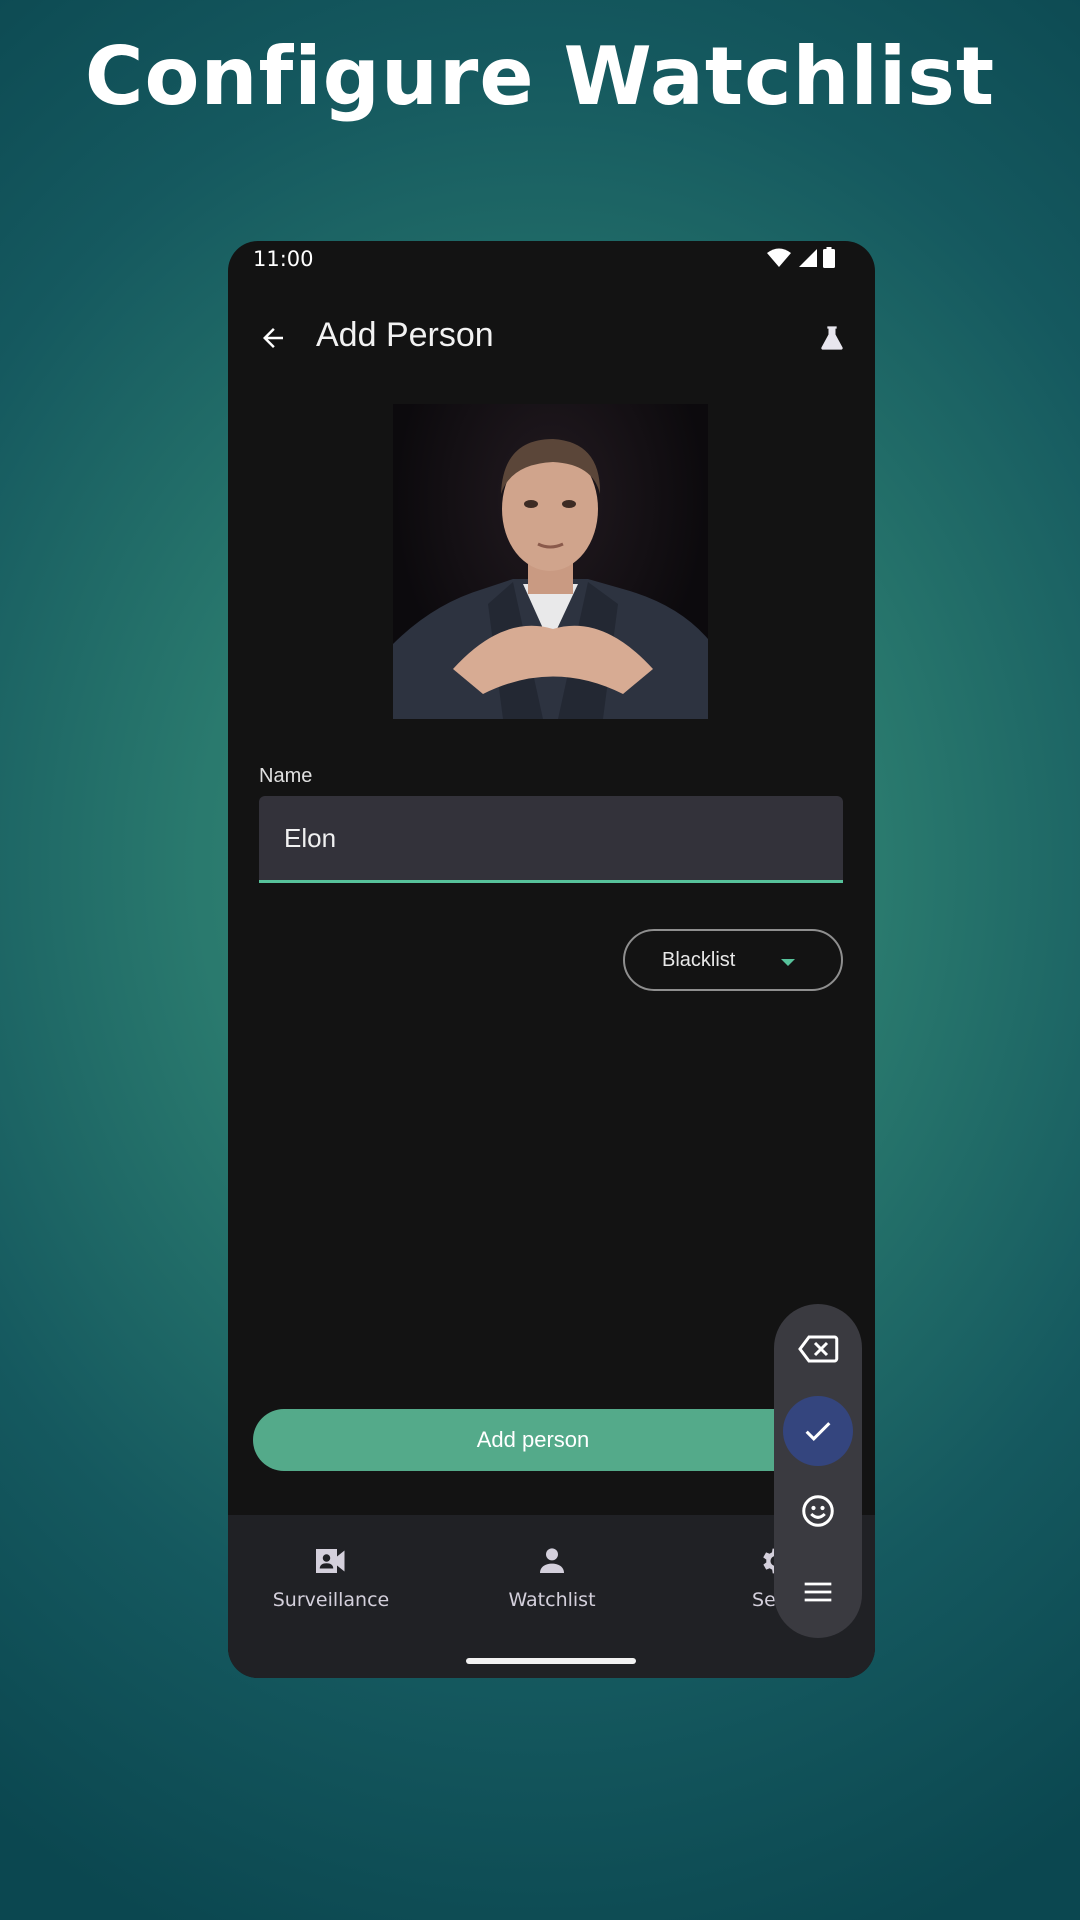 This screenshot has width=1080, height=1920. I want to click on battery-icon, so click(829, 257).